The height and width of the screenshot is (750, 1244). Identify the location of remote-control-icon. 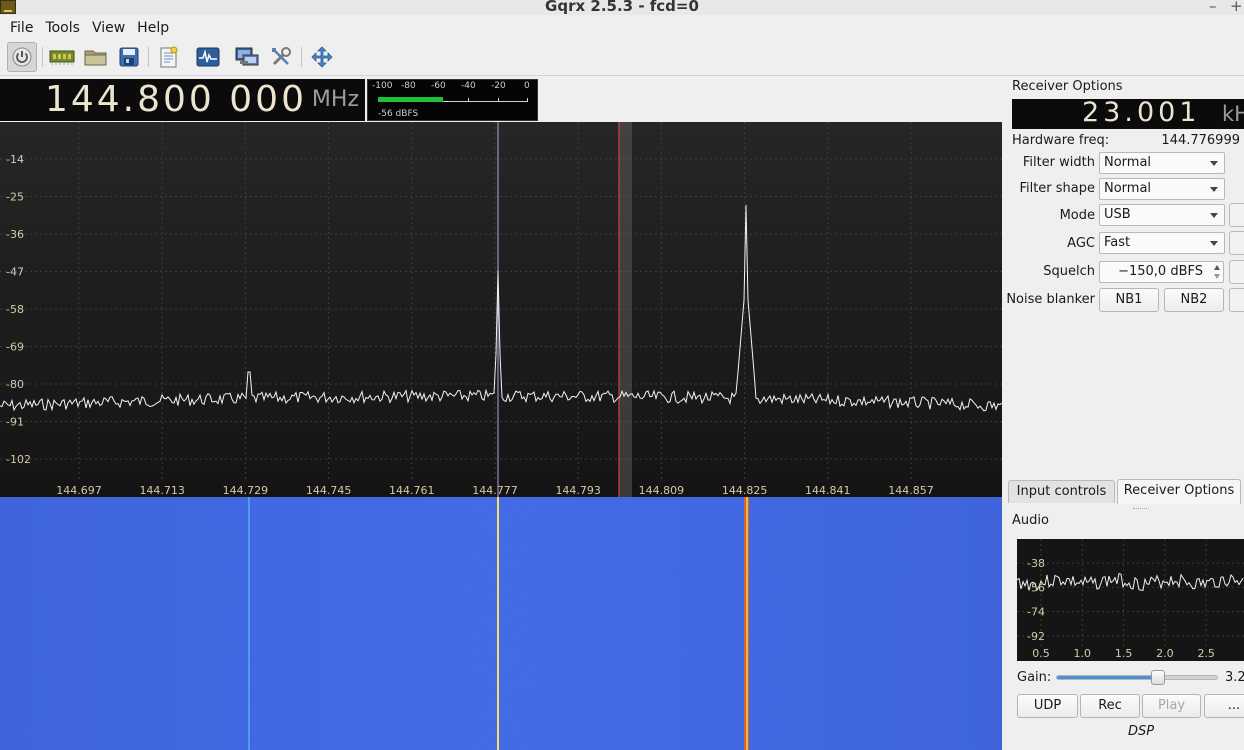
(247, 56).